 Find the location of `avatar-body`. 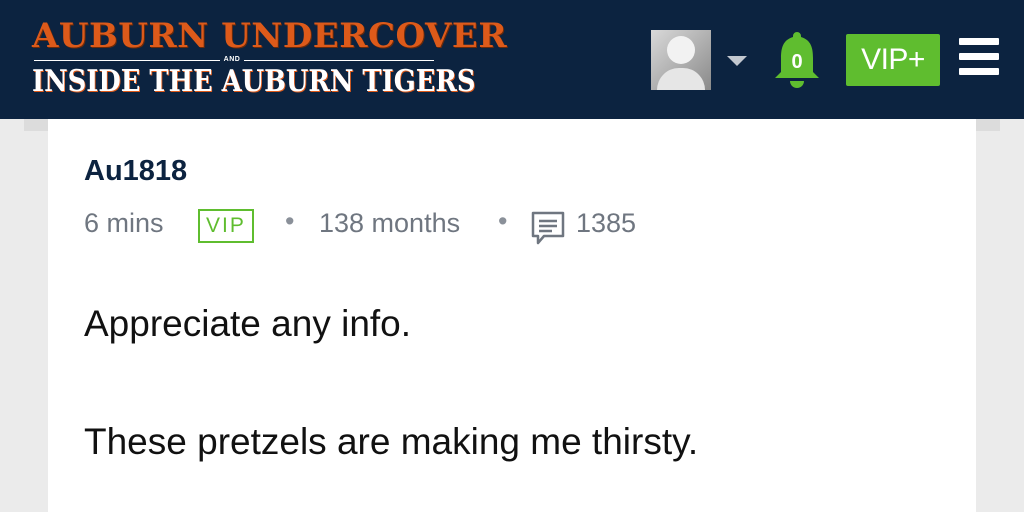

avatar-body is located at coordinates (681, 79).